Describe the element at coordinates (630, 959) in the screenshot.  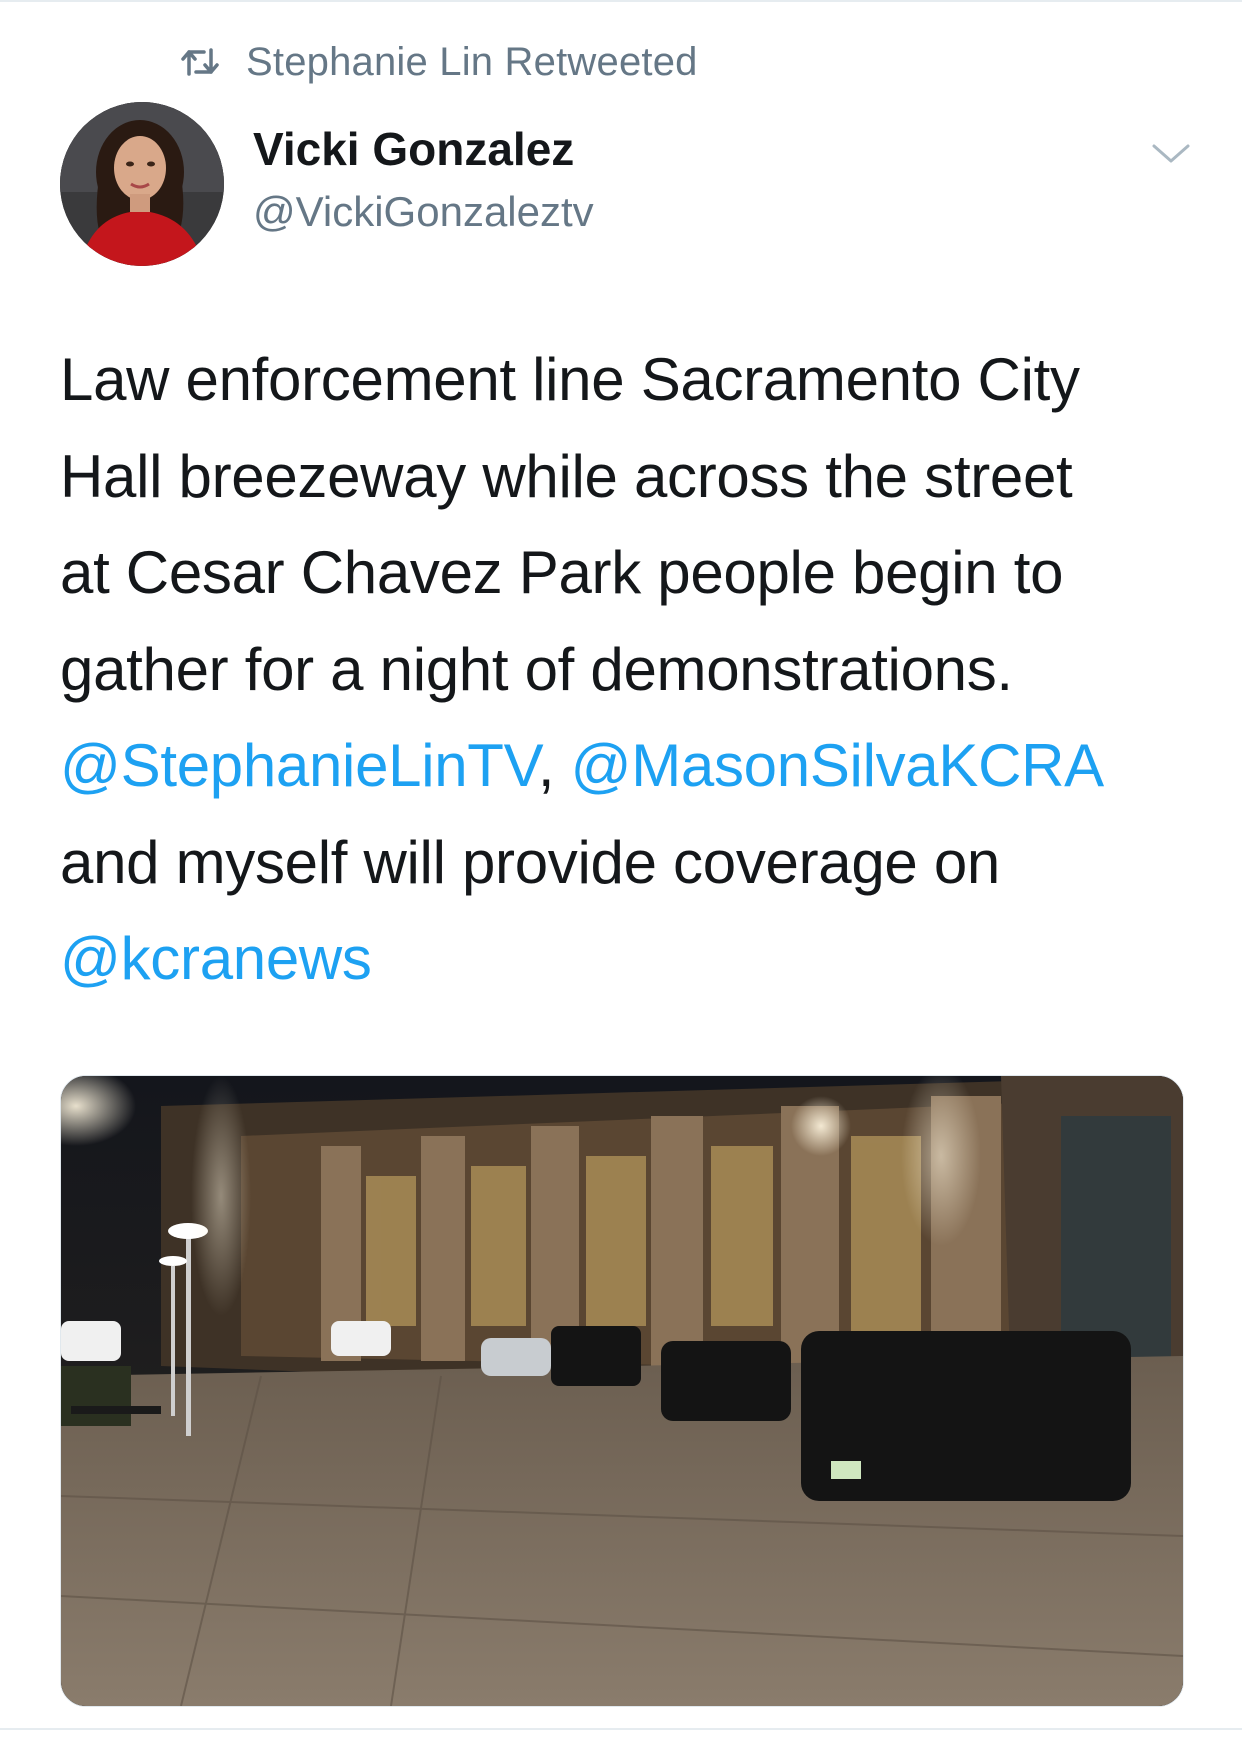
I see `tweet-line: @kcranews` at that location.